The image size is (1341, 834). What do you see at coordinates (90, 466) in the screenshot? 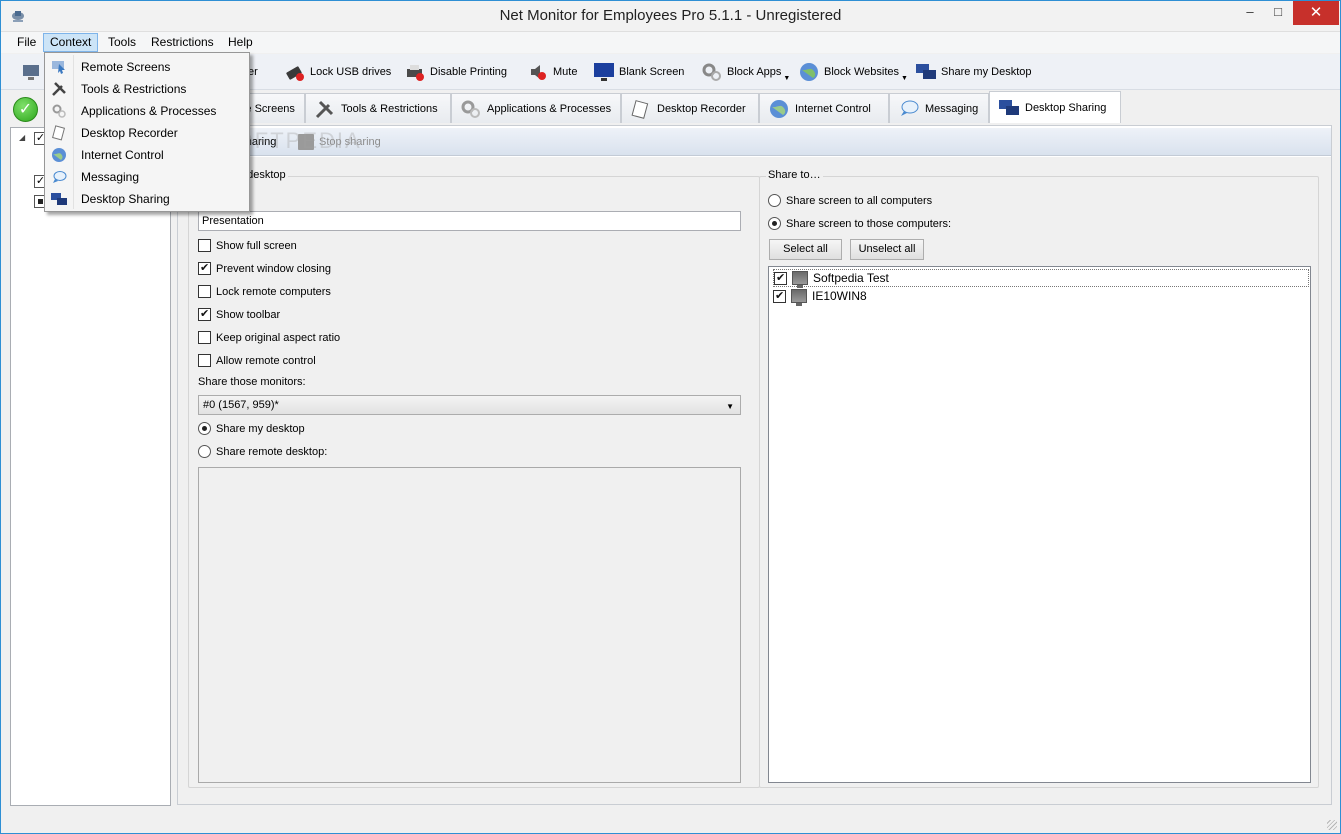
I see `computer-tree: ◢ ✓ ✓` at bounding box center [90, 466].